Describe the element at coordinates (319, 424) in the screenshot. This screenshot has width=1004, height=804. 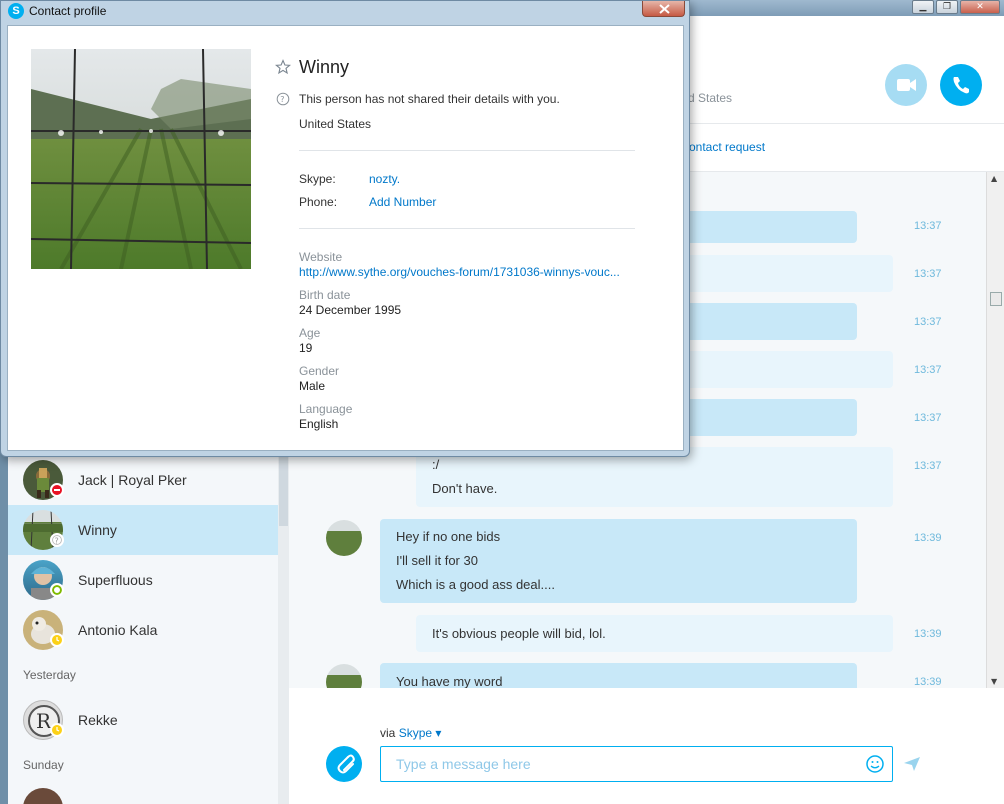
I see `language-value: English` at that location.